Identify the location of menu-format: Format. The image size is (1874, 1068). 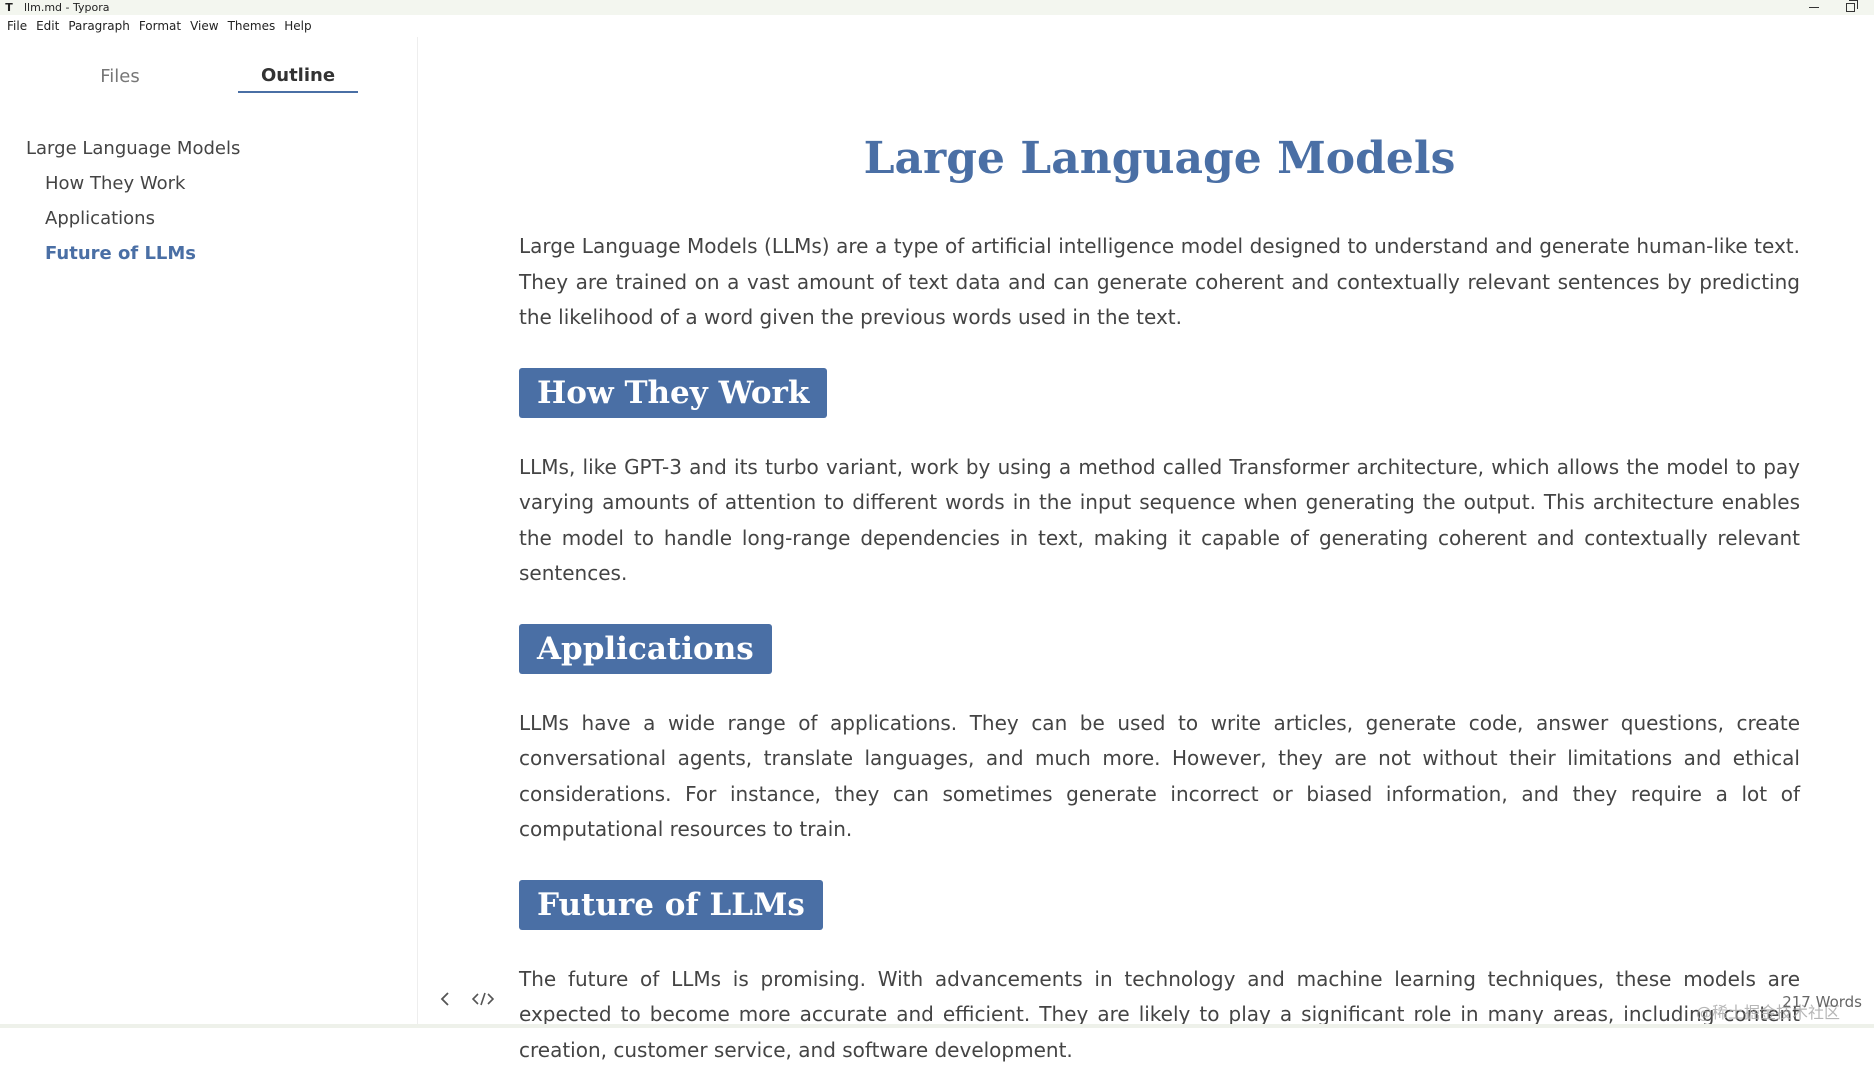
(160, 26).